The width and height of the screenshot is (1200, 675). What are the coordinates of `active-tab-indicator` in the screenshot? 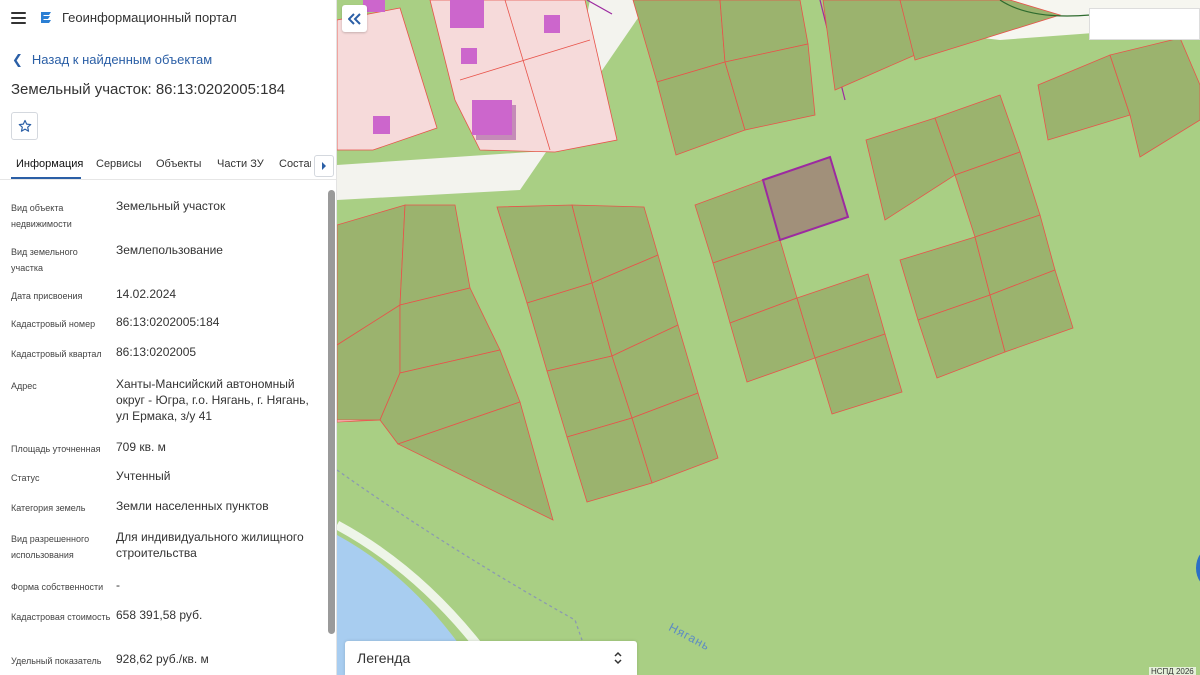 It's located at (46, 178).